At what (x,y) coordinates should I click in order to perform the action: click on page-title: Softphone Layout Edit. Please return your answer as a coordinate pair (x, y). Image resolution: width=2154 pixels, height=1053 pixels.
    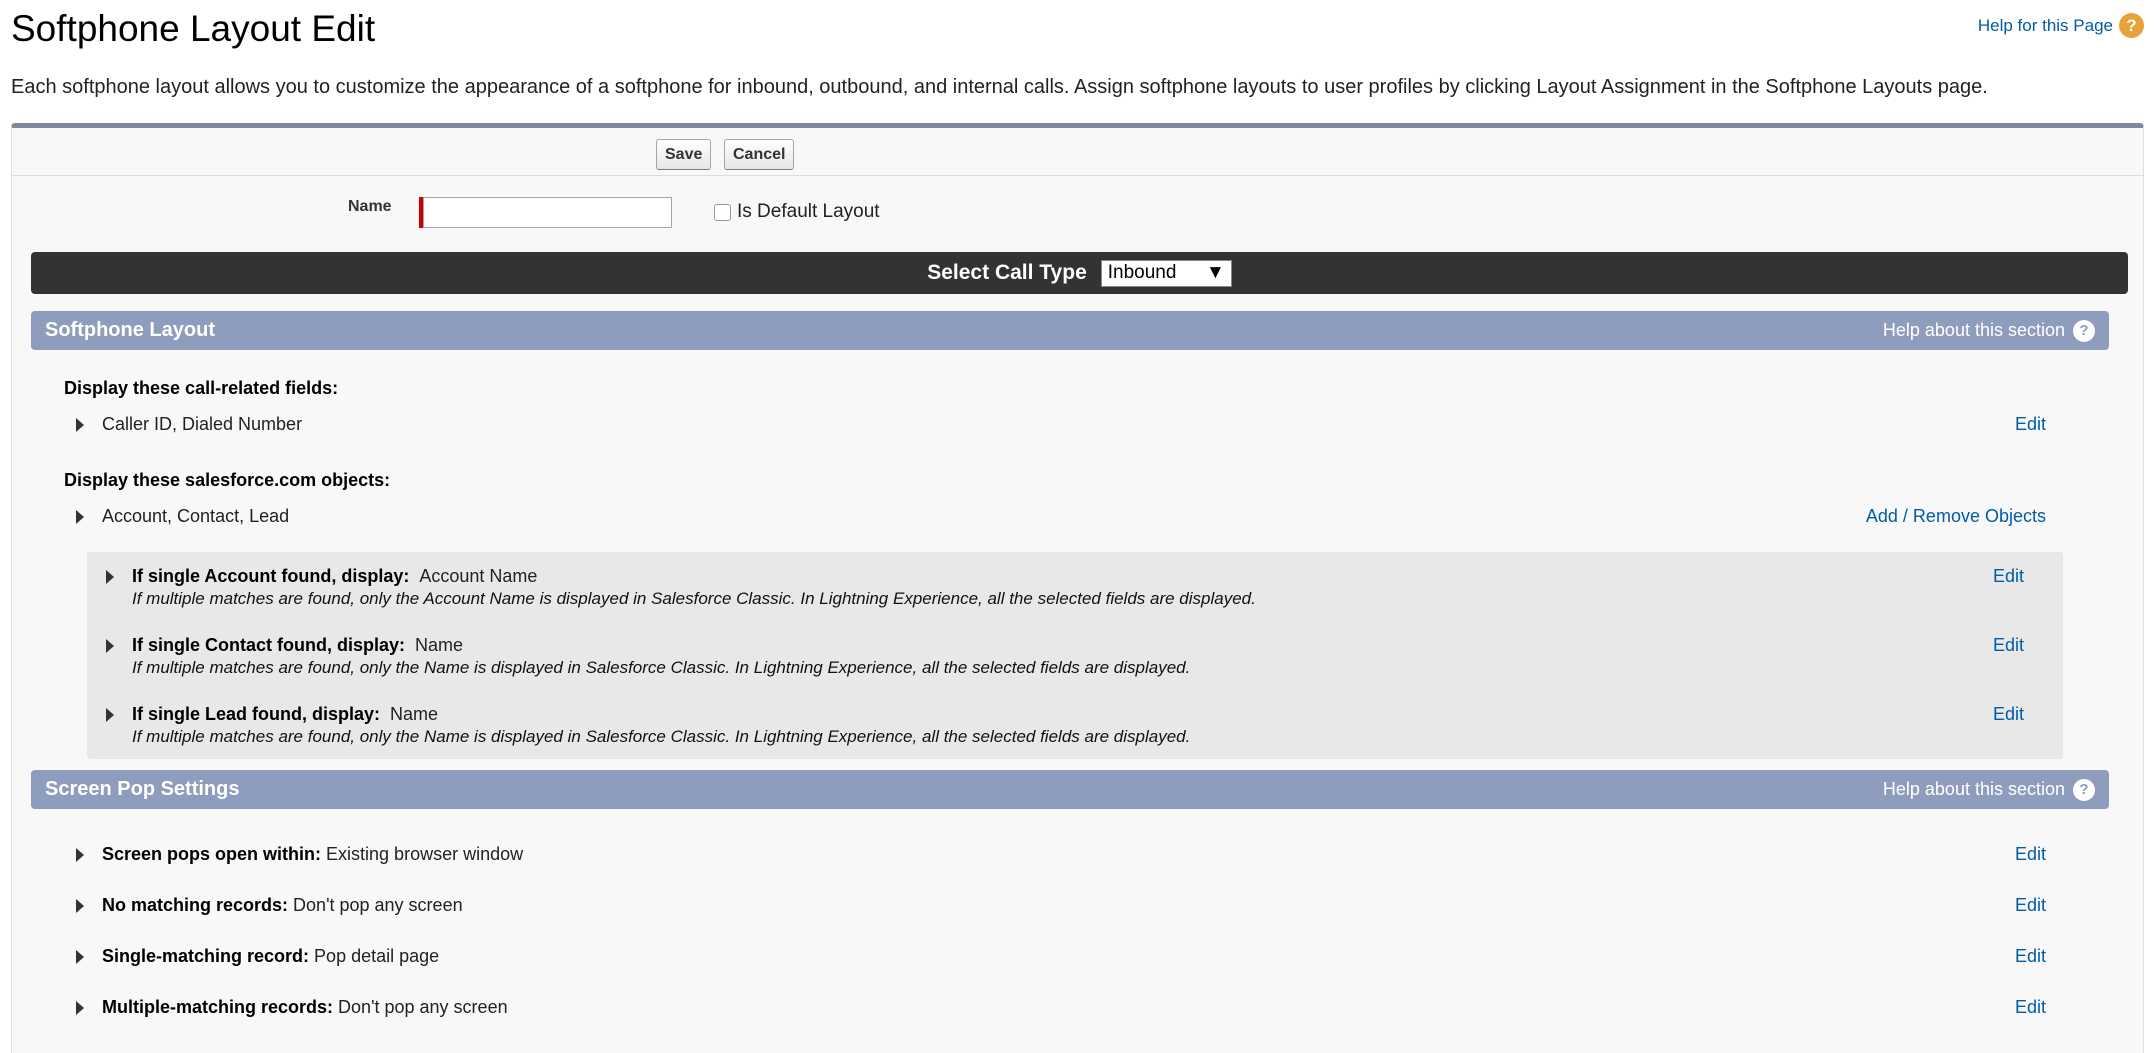
    Looking at the image, I should click on (193, 28).